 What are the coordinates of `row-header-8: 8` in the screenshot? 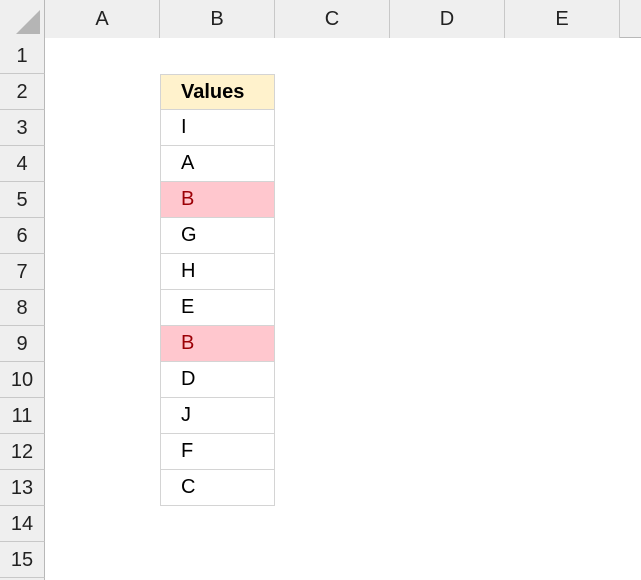 It's located at (22, 308).